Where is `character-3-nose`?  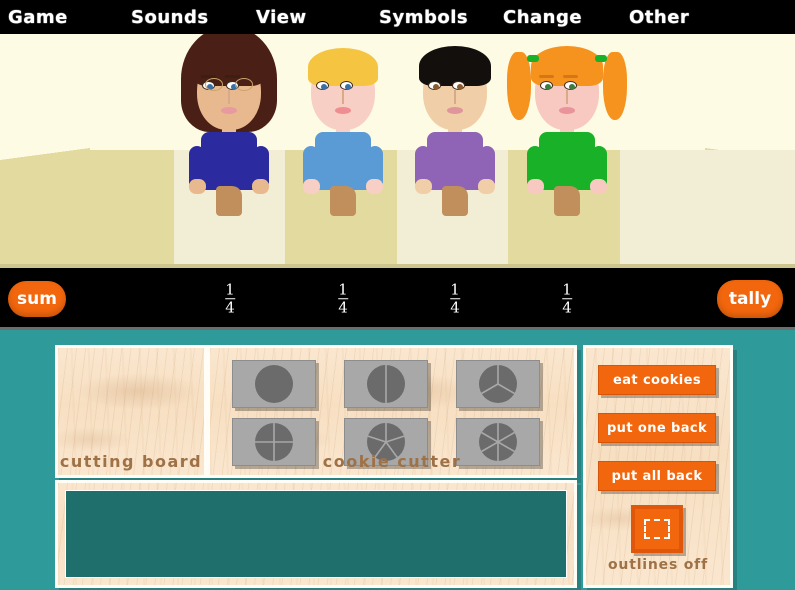
character-3-nose is located at coordinates (455, 97).